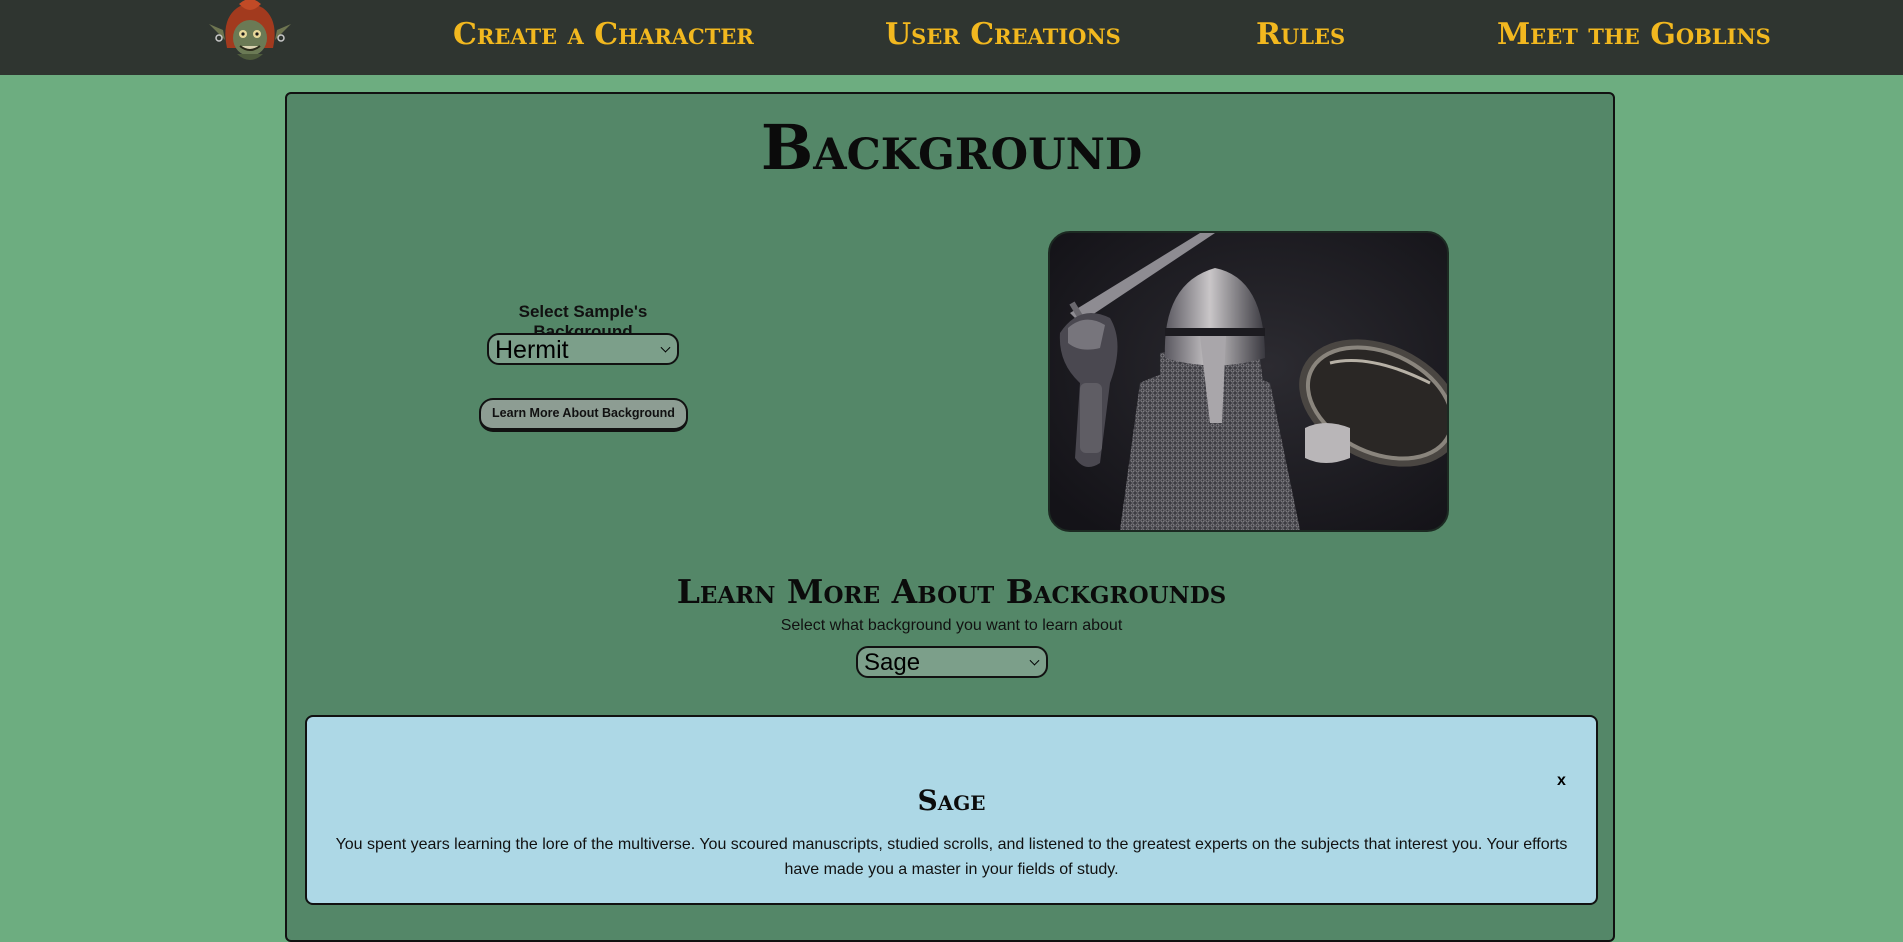 The width and height of the screenshot is (1903, 942). What do you see at coordinates (1248, 381) in the screenshot?
I see `knight-image` at bounding box center [1248, 381].